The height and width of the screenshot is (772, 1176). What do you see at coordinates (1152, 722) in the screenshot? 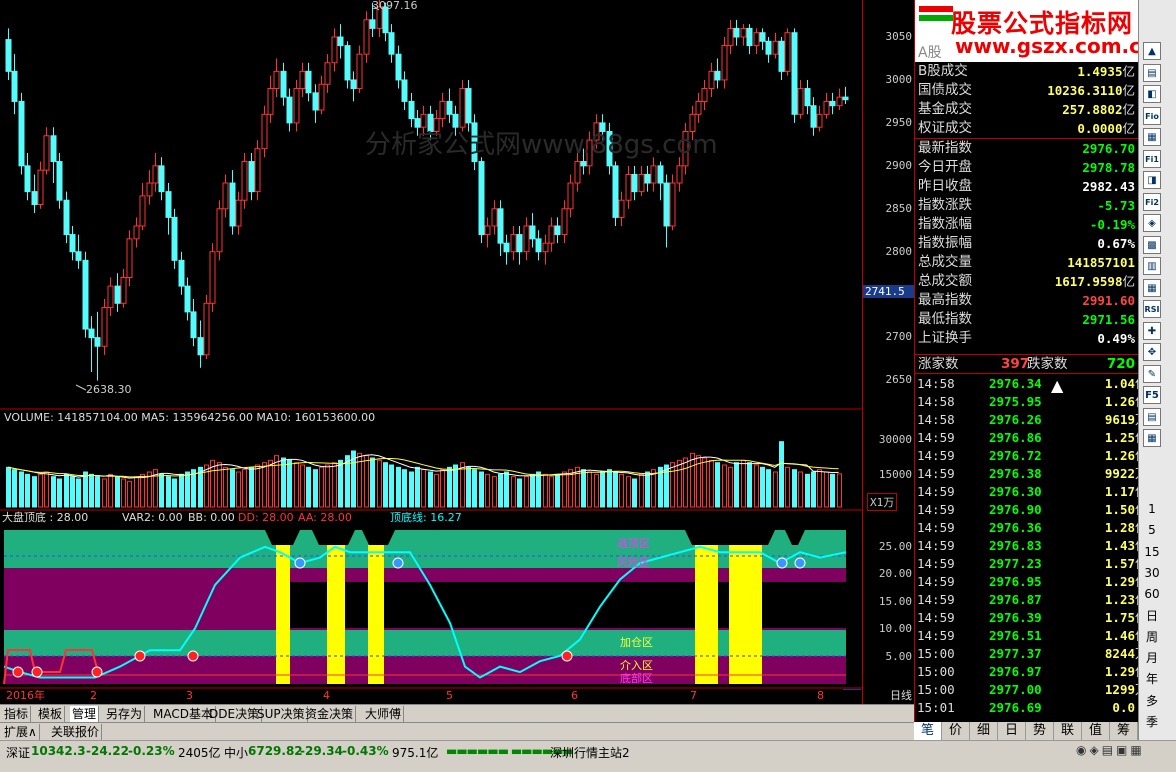
I see `period-button: 季` at bounding box center [1152, 722].